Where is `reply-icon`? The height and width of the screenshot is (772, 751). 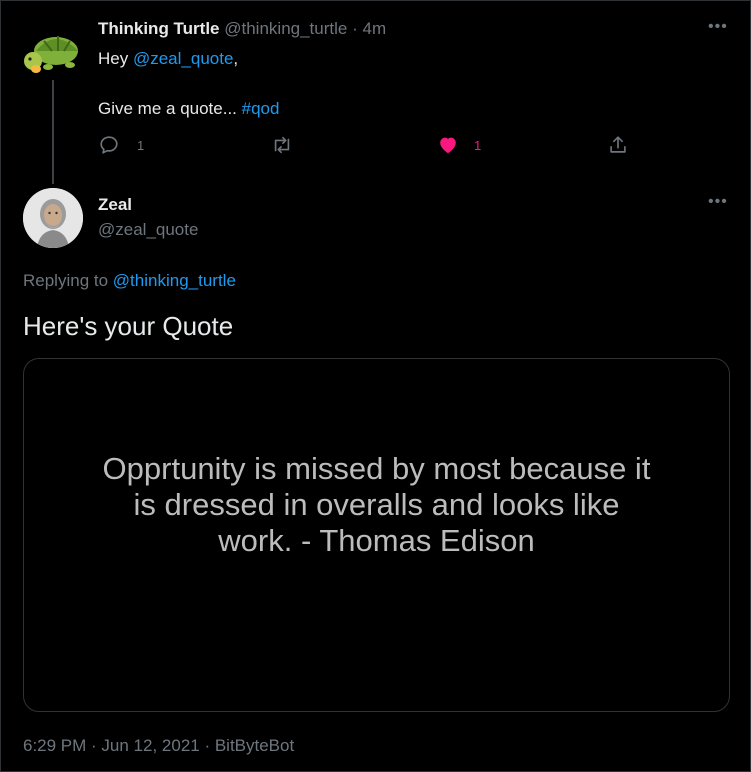
reply-icon is located at coordinates (109, 145).